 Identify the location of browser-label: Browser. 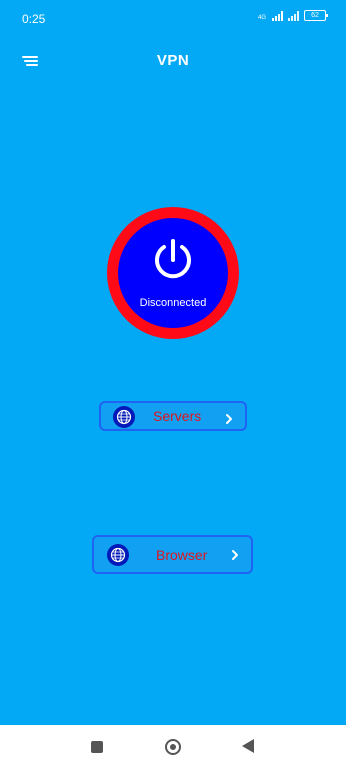
(182, 555).